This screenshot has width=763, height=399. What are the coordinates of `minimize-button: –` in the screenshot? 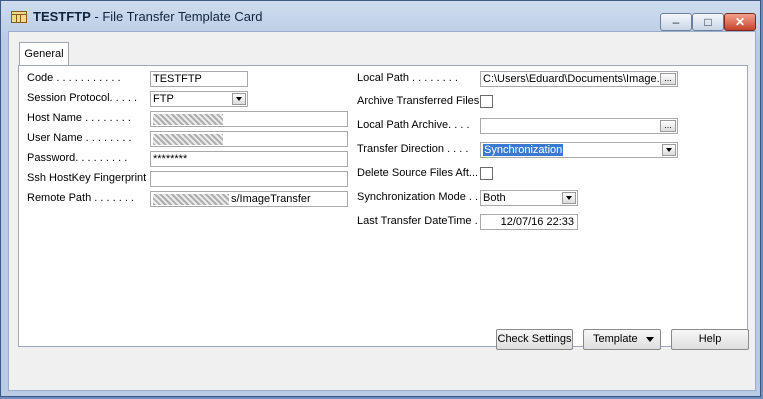 It's located at (676, 22).